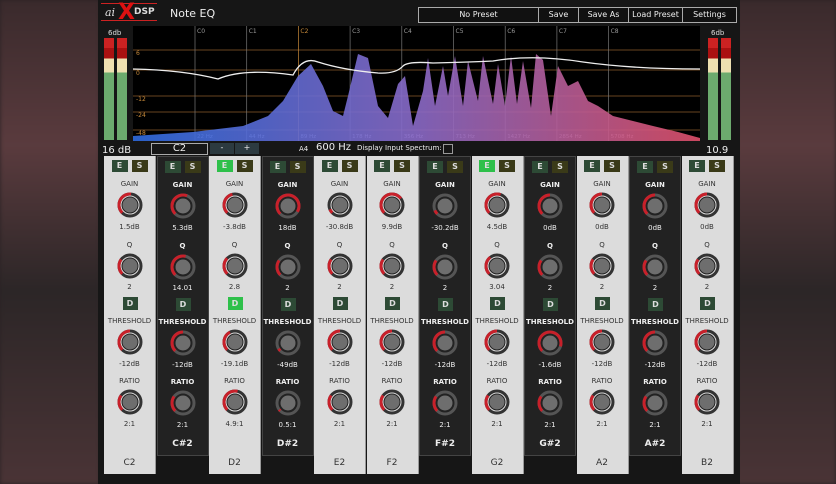  I want to click on display-spectrum-checkbox, so click(448, 149).